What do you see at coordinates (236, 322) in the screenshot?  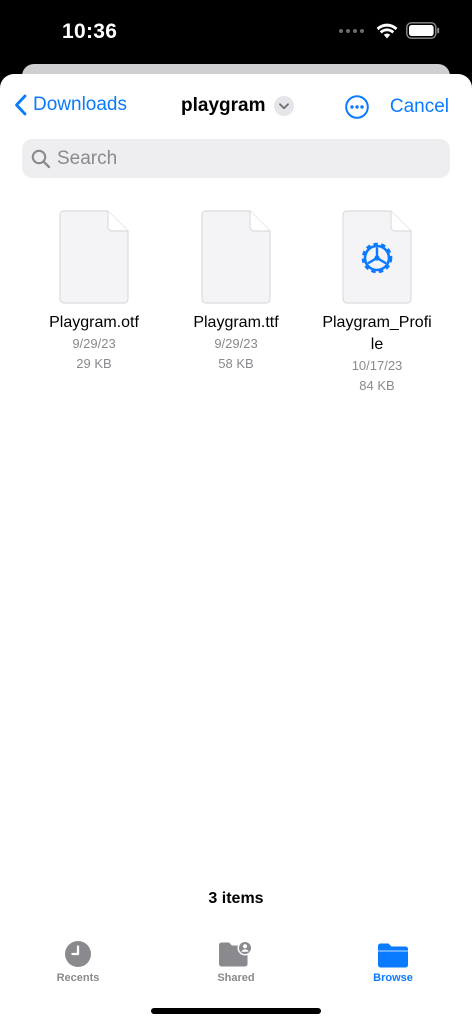 I see `file-name: Playgram.ttf` at bounding box center [236, 322].